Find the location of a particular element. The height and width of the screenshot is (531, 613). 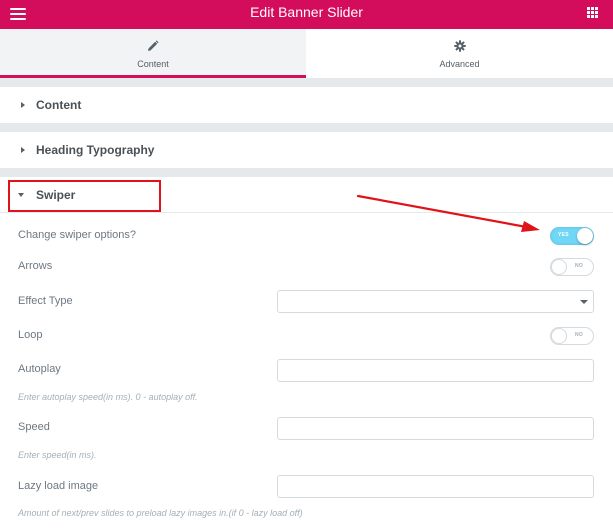

tab-advanced: Advanced is located at coordinates (459, 53).